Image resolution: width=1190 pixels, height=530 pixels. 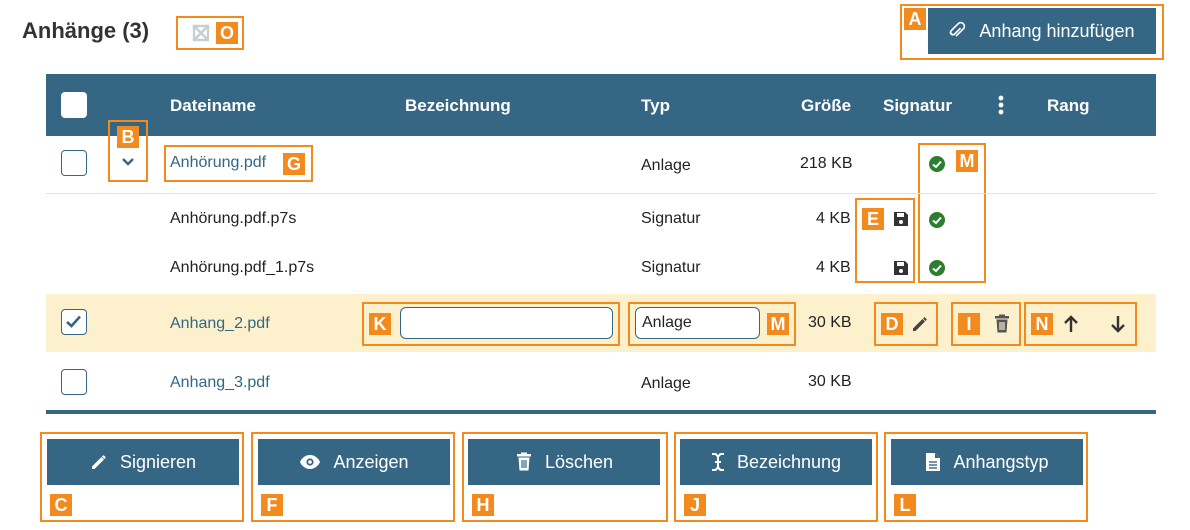 I want to click on expand-icon, so click(x=201, y=33).